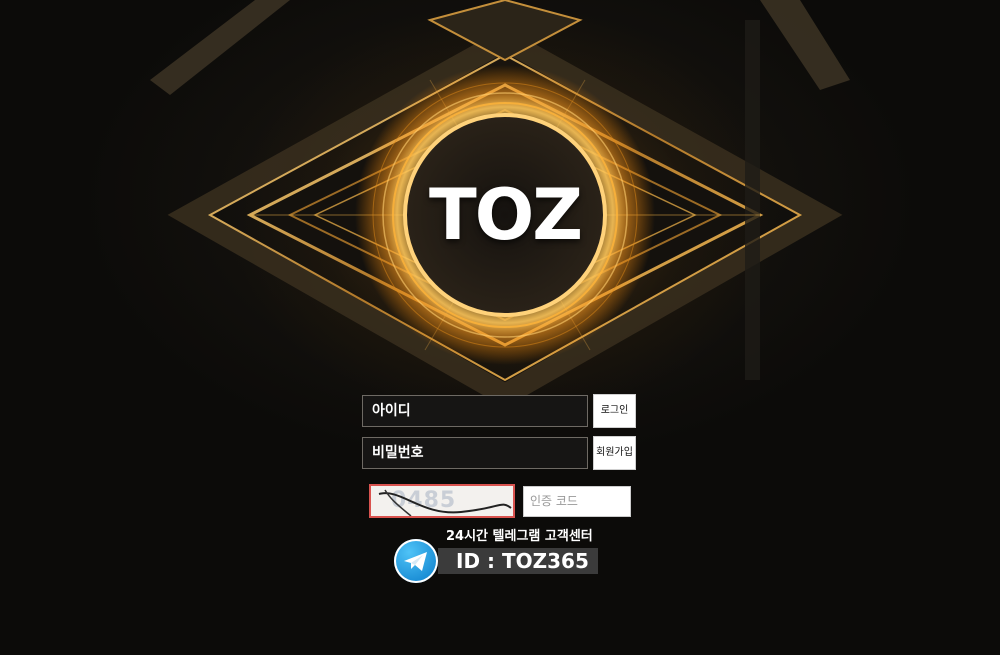 This screenshot has width=1000, height=655. What do you see at coordinates (752, 200) in the screenshot?
I see `side-bar-right` at bounding box center [752, 200].